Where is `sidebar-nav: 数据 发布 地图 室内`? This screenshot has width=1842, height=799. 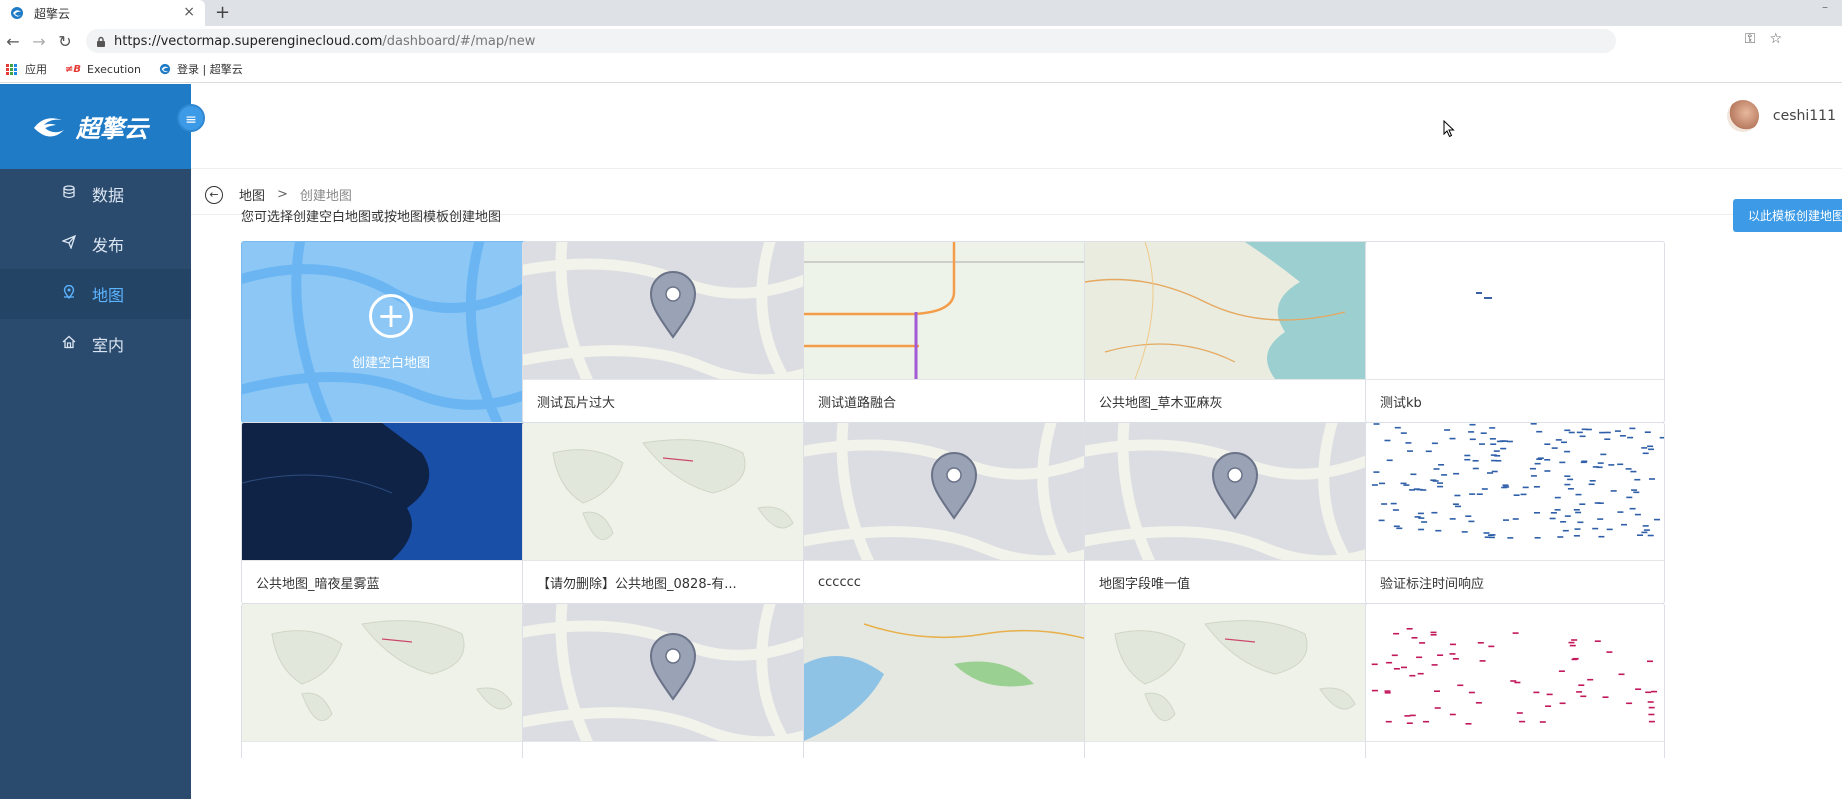
sidebar-nav: 数据 发布 地图 室内 is located at coordinates (95, 269).